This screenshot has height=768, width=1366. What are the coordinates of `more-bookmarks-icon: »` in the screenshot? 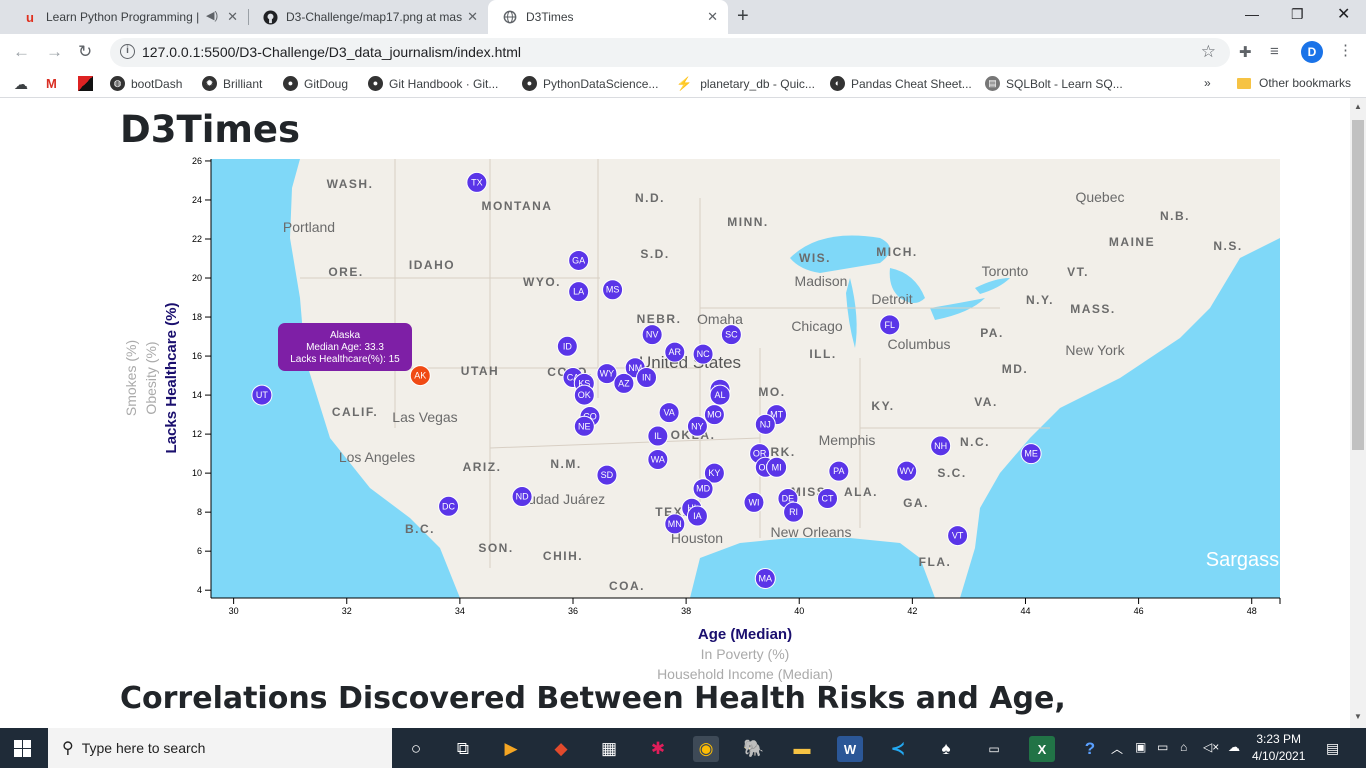 It's located at (1207, 83).